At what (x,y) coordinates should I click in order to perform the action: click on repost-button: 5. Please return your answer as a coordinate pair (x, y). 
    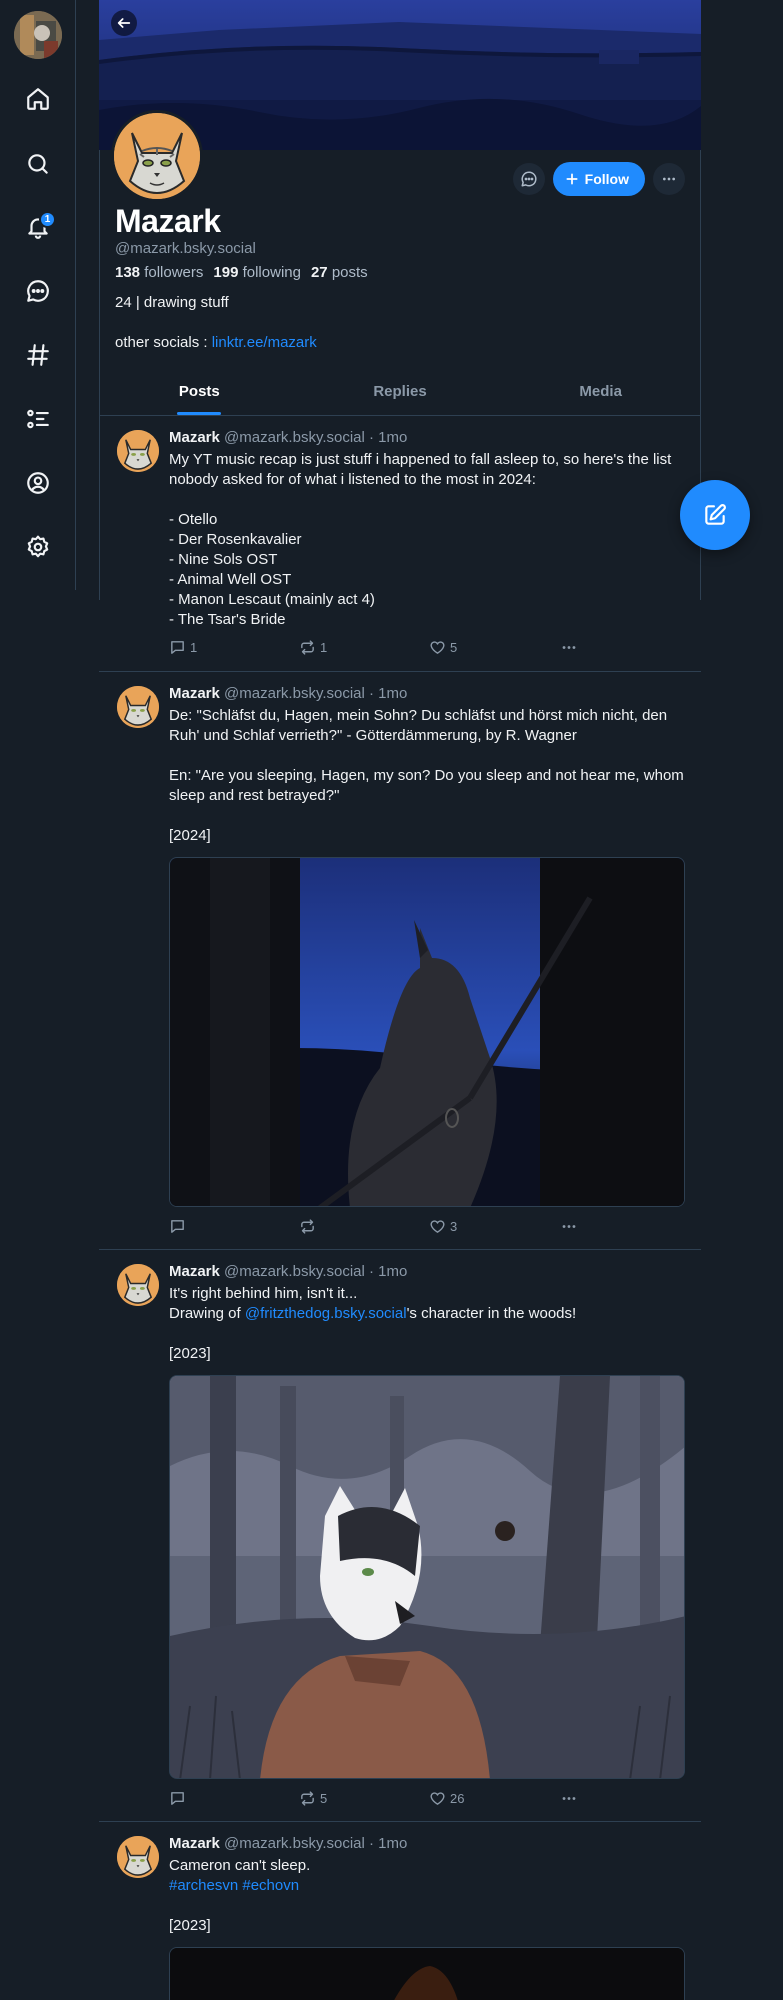
    Looking at the image, I should click on (313, 1798).